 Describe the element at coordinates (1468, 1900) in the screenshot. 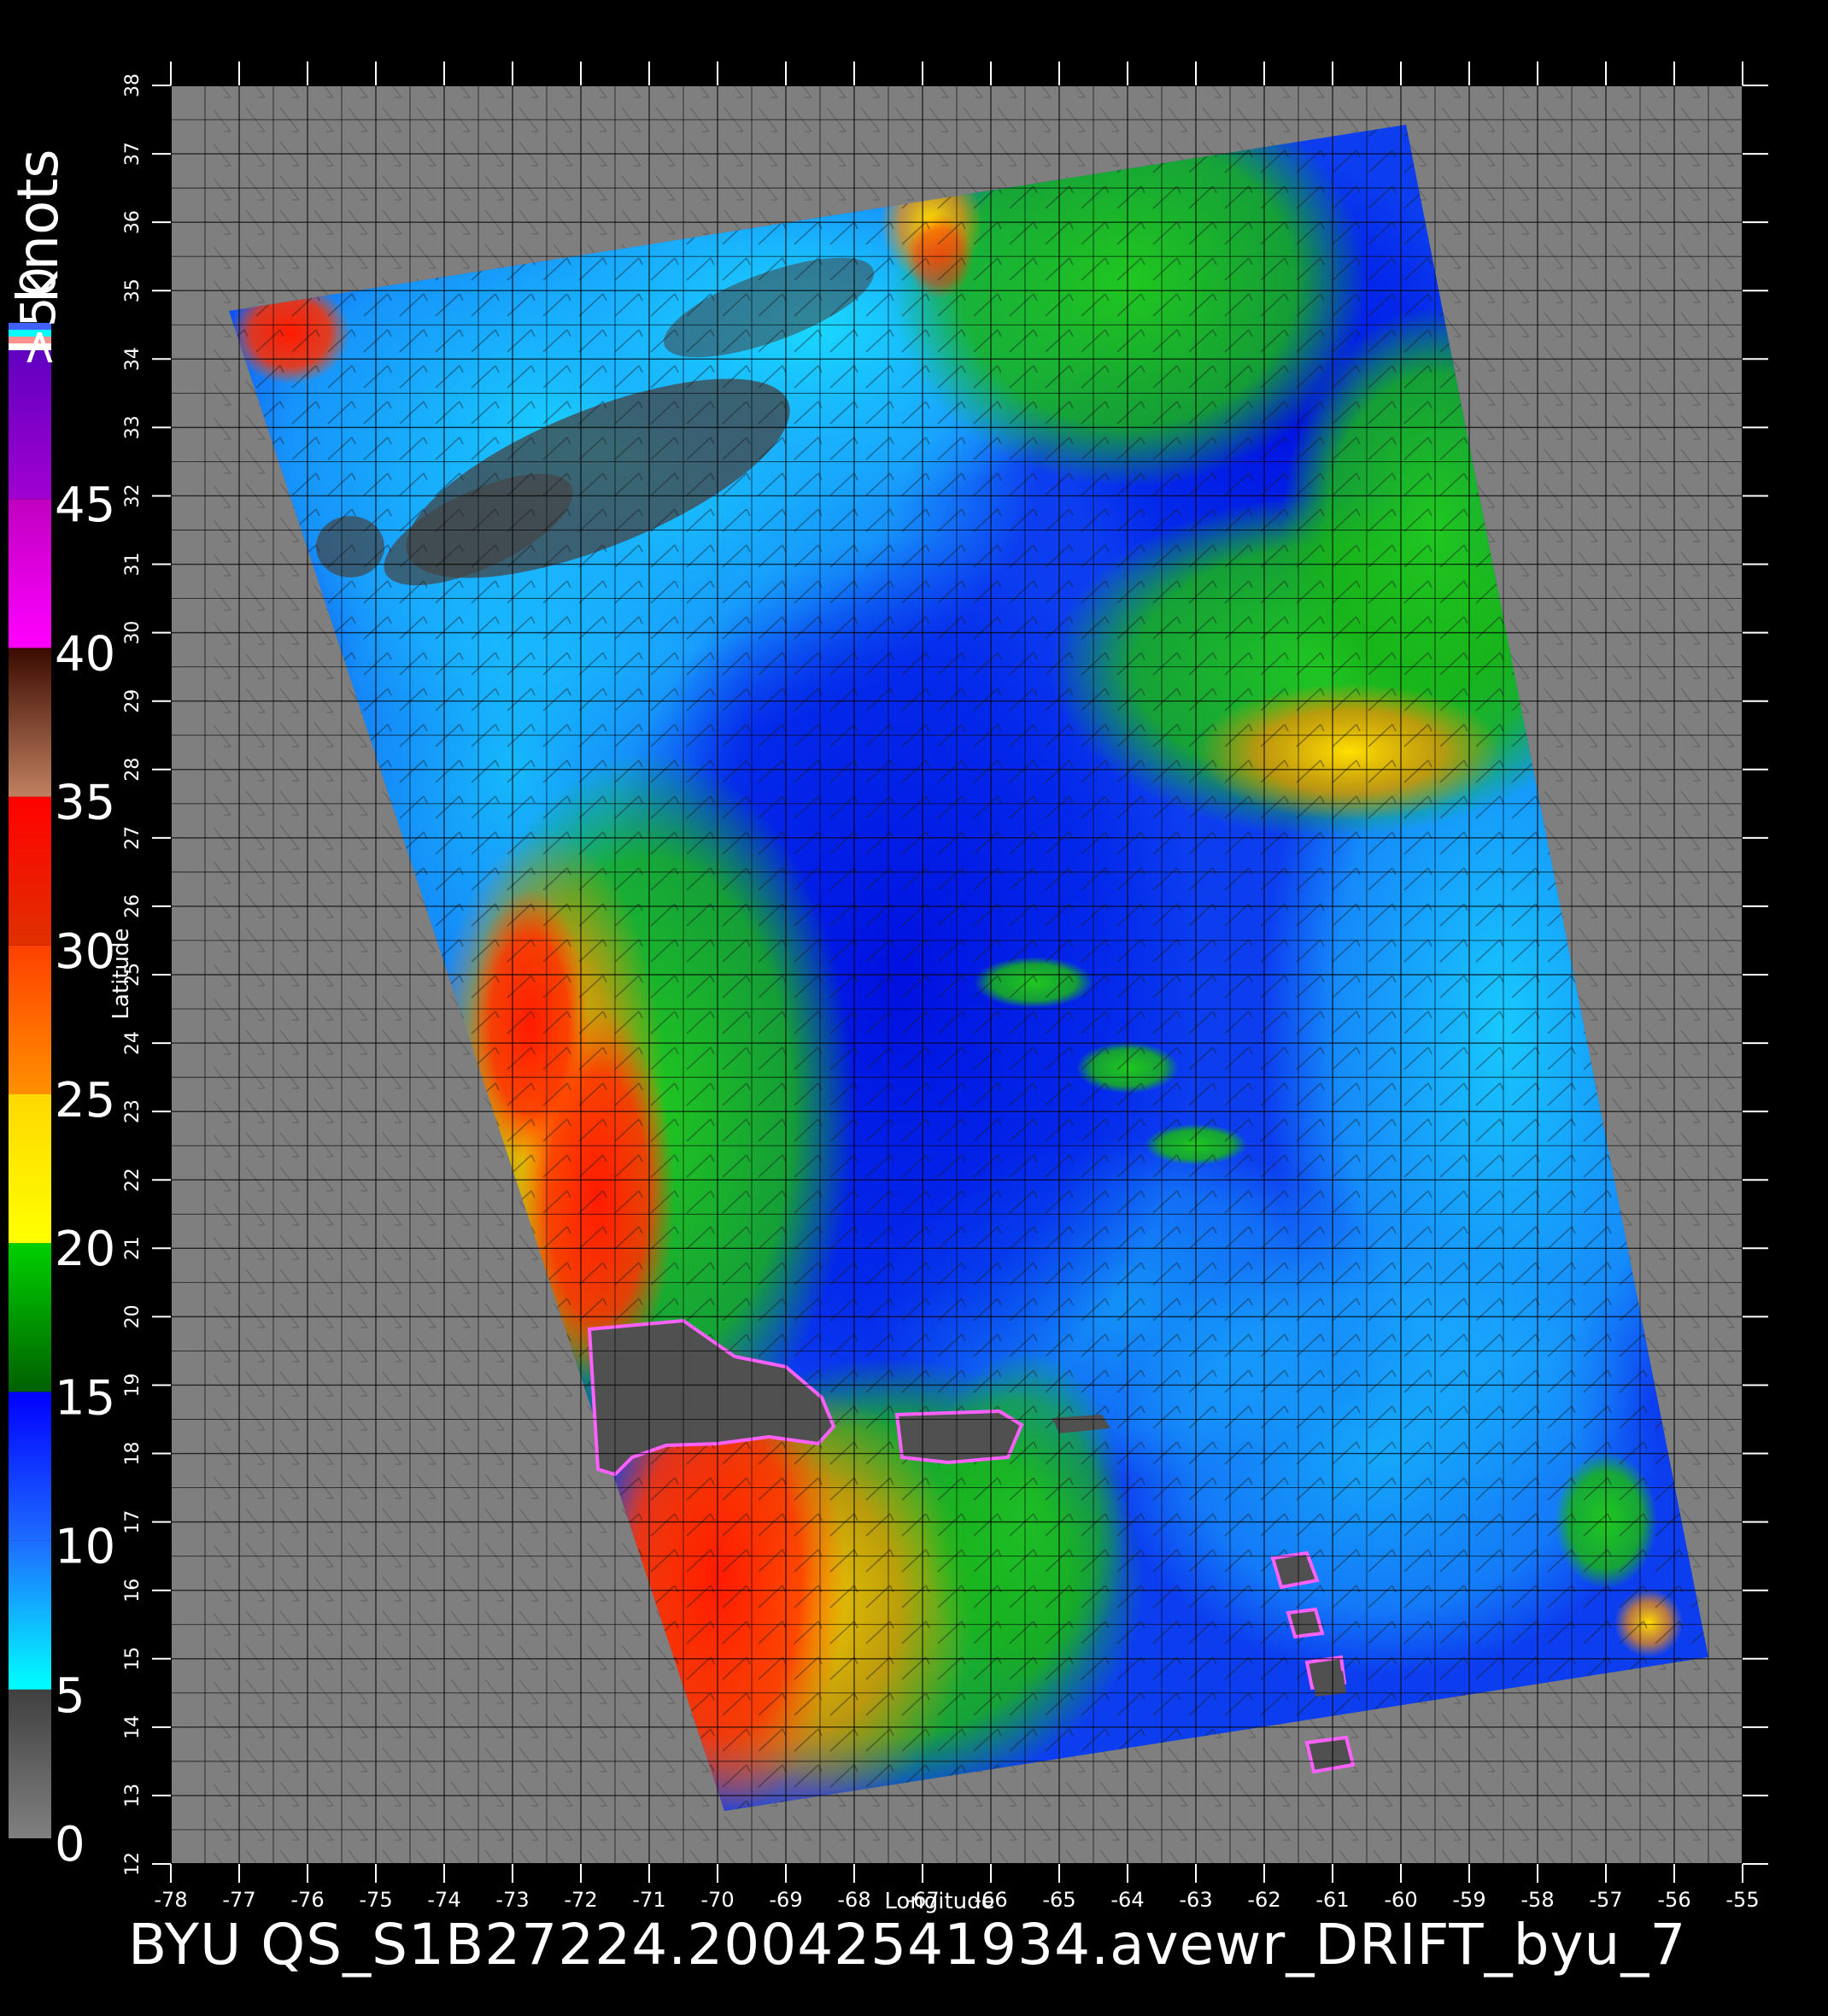

I see `lon-tick-label: -59` at that location.